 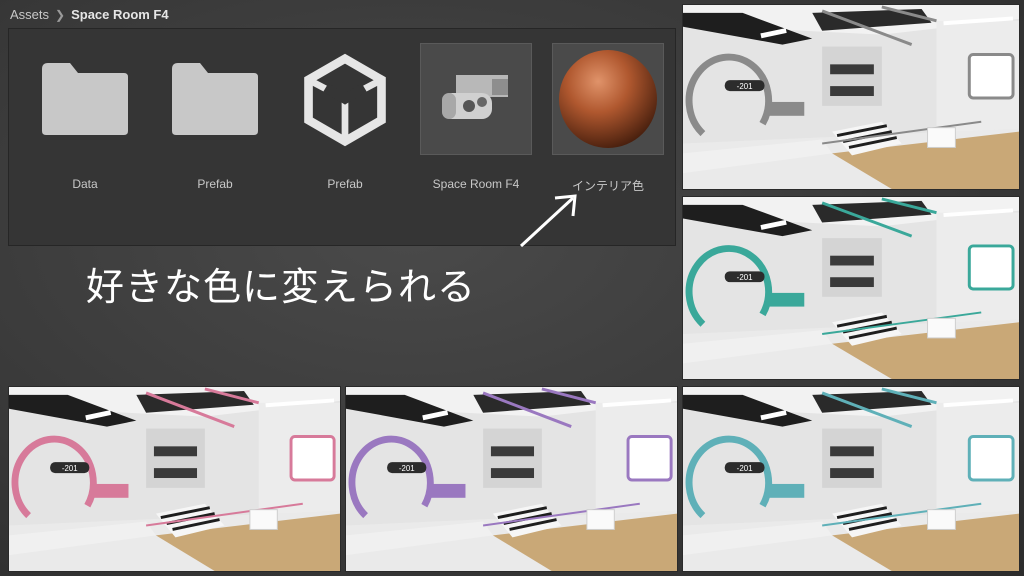 I want to click on asset-item-prefab-folder: Prefab, so click(x=215, y=117).